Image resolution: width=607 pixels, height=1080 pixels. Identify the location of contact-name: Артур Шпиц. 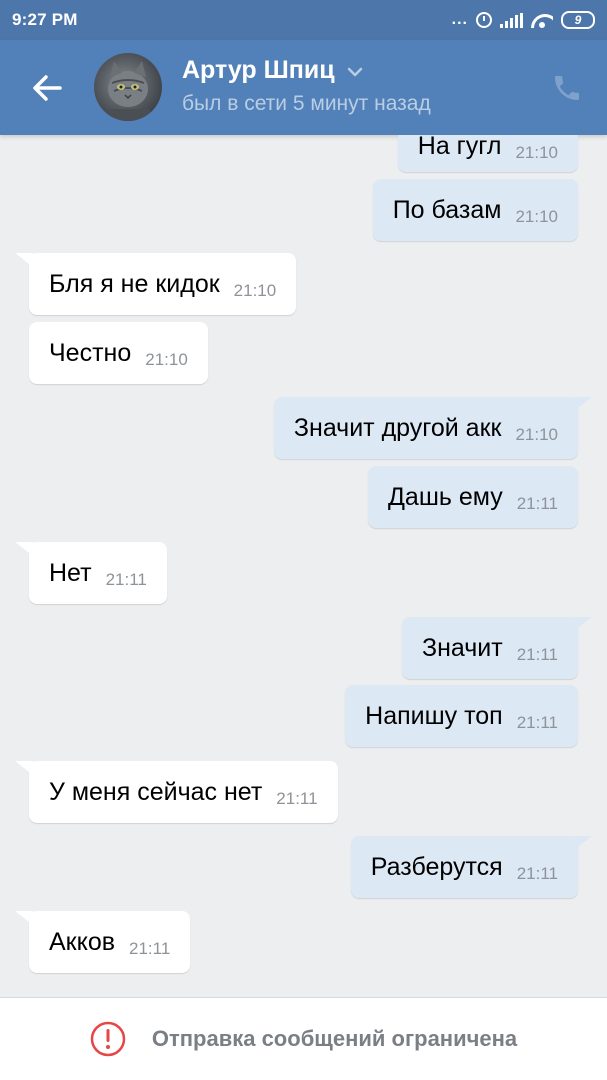
(258, 70).